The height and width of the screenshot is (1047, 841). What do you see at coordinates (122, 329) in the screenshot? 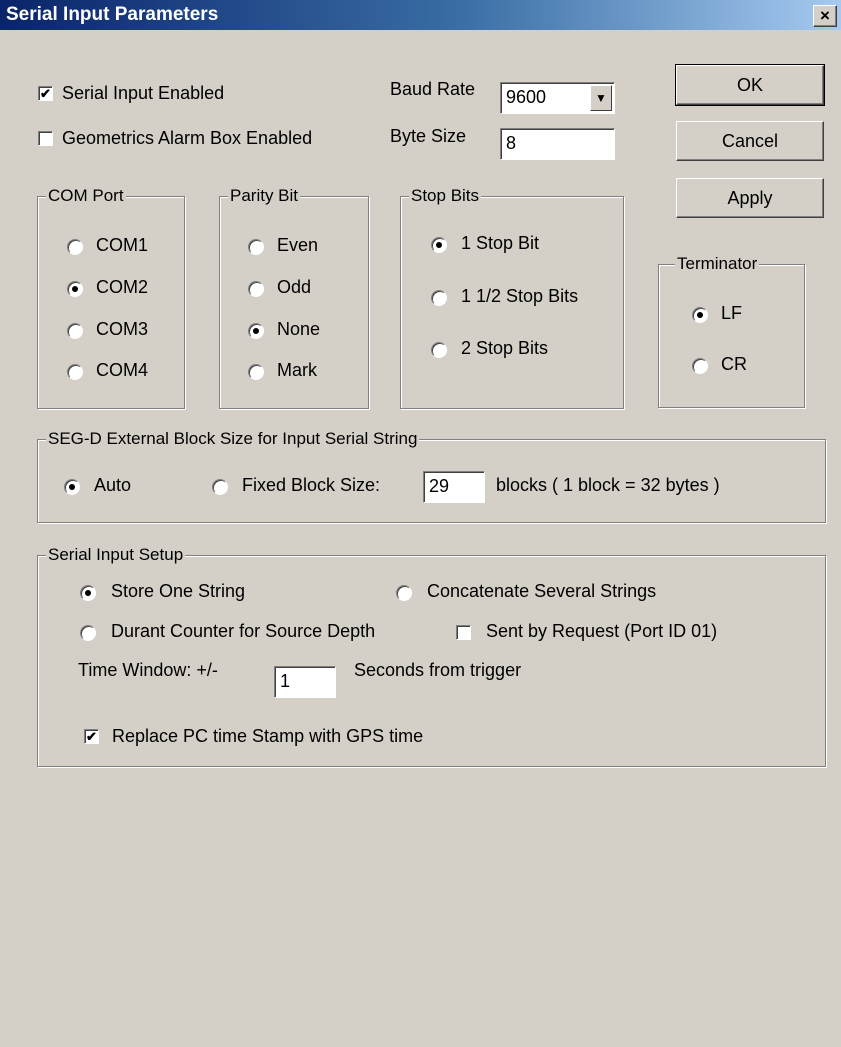
I see `radio-label: COM3` at bounding box center [122, 329].